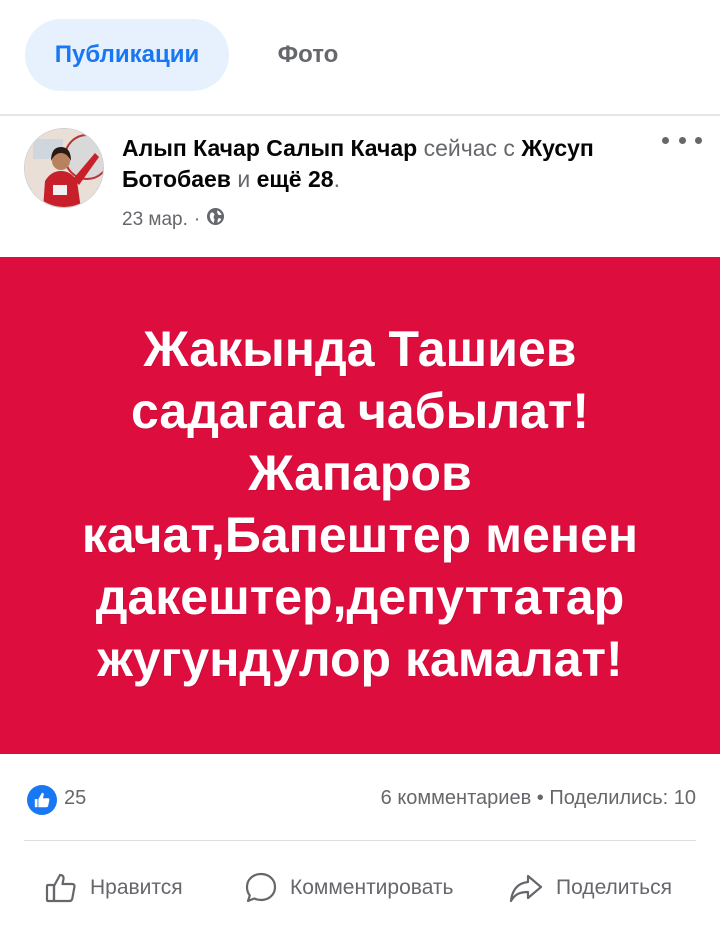  I want to click on like-label: Нравится, so click(136, 887).